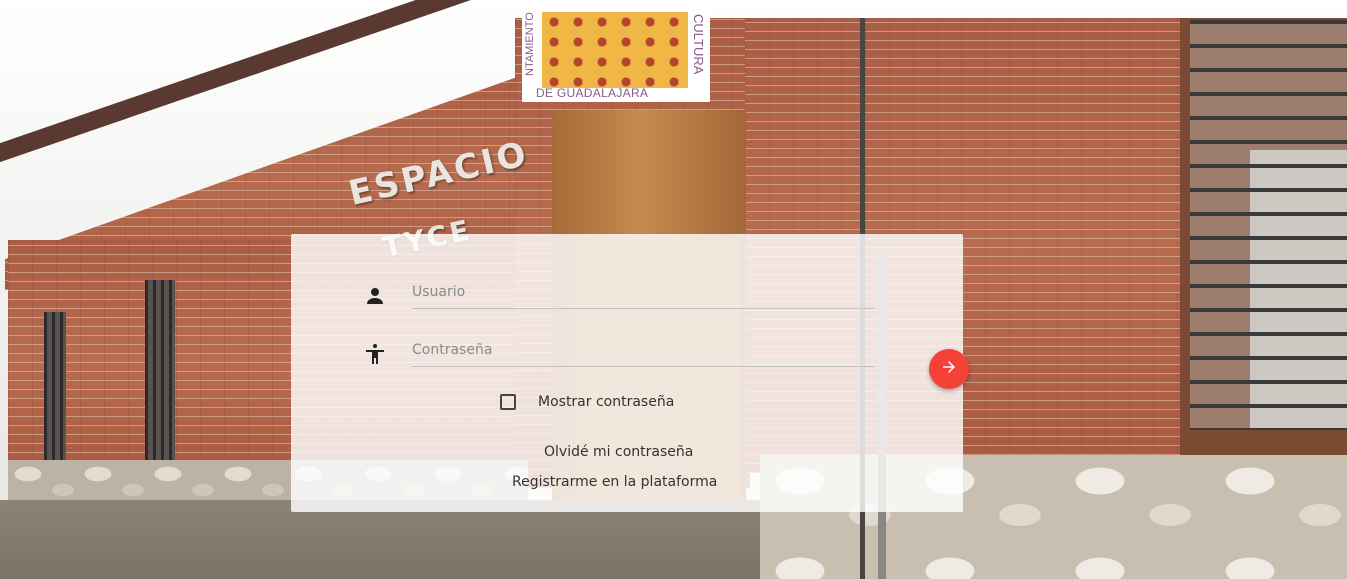 The width and height of the screenshot is (1347, 579). Describe the element at coordinates (618, 452) in the screenshot. I see `forgot-password-link: Olvidé mi contraseña` at that location.